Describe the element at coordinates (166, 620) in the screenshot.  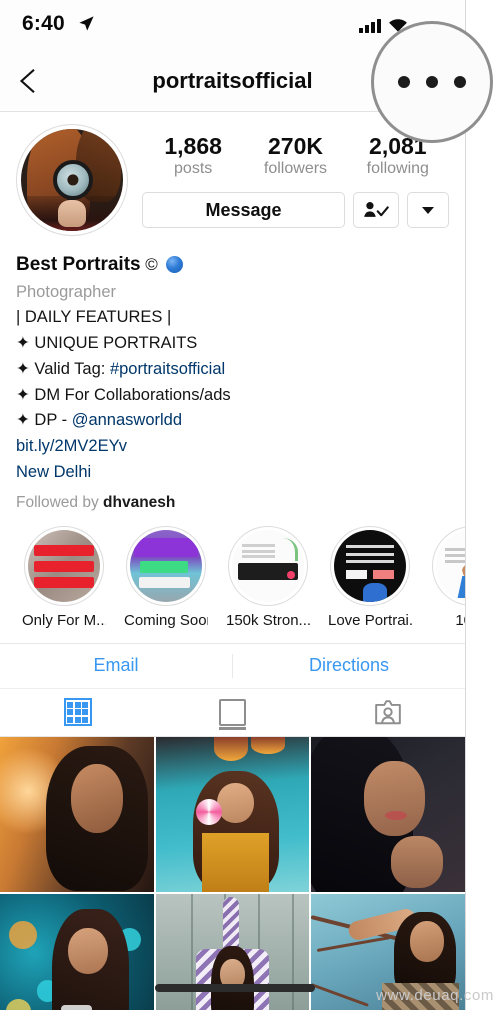
I see `highlight-label: Coming Soon` at that location.